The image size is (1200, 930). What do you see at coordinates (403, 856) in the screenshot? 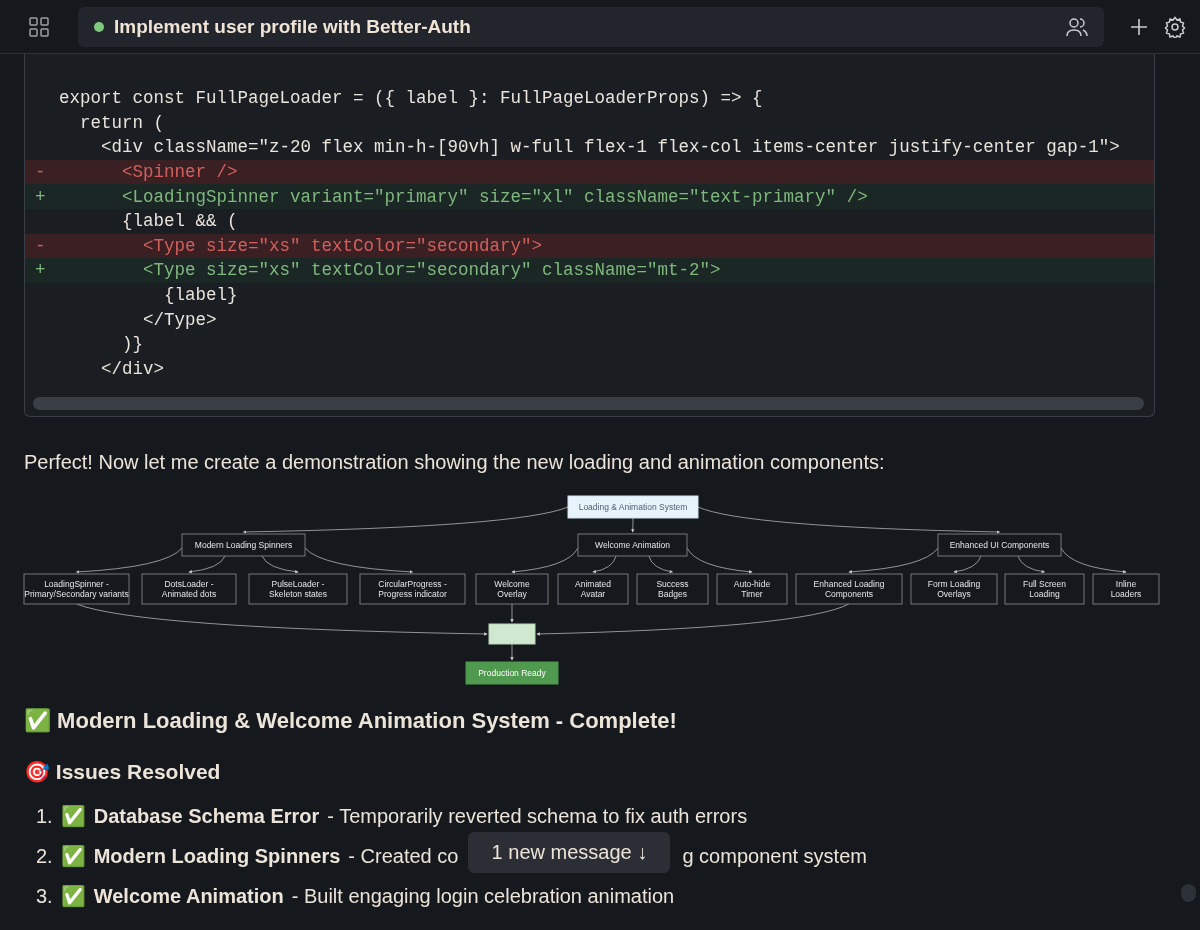
I see `item-text: - Created co` at bounding box center [403, 856].